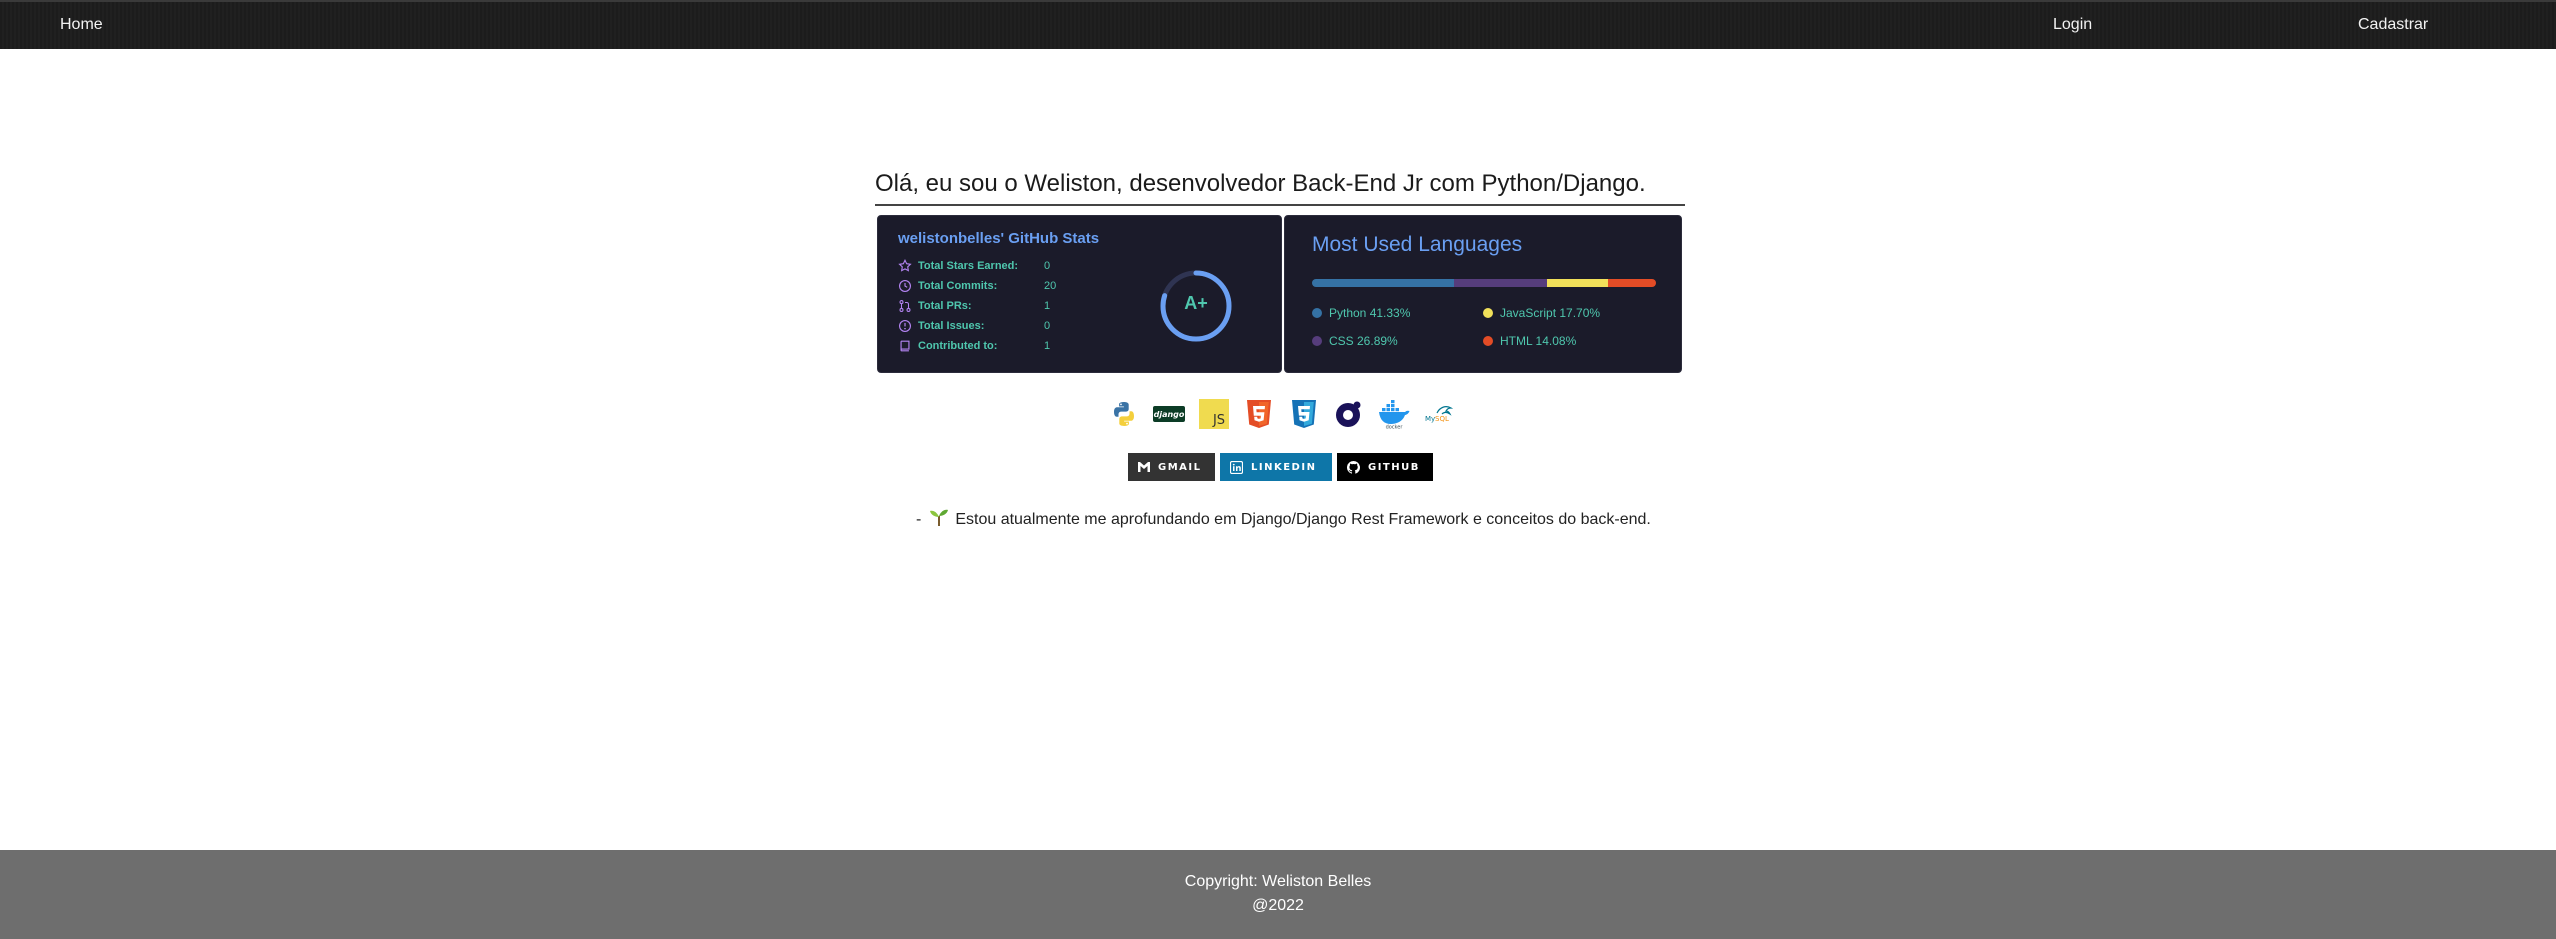 Image resolution: width=2556 pixels, height=939 pixels. What do you see at coordinates (1430, 419) in the screenshot?
I see `svg-text: My` at bounding box center [1430, 419].